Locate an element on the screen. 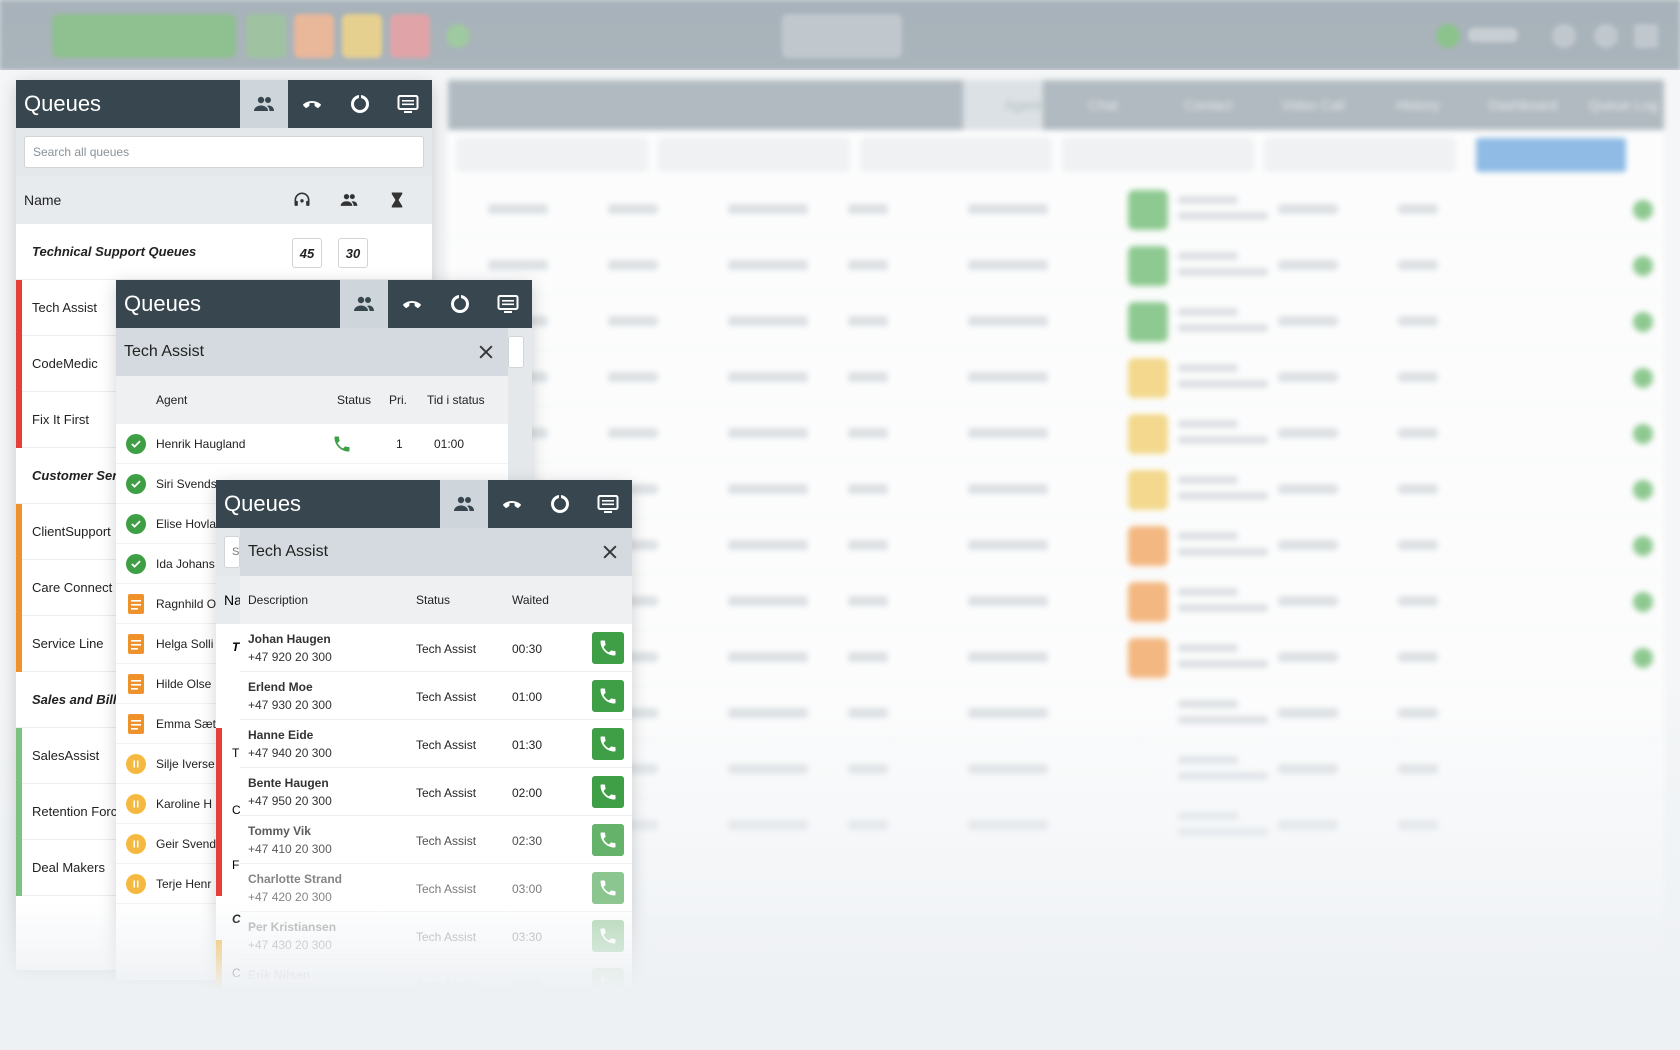 Image resolution: width=1680 pixels, height=1050 pixels. call-row: Tommy Vik +47 410 20 300 Tech Assist 02:30 is located at coordinates (436, 840).